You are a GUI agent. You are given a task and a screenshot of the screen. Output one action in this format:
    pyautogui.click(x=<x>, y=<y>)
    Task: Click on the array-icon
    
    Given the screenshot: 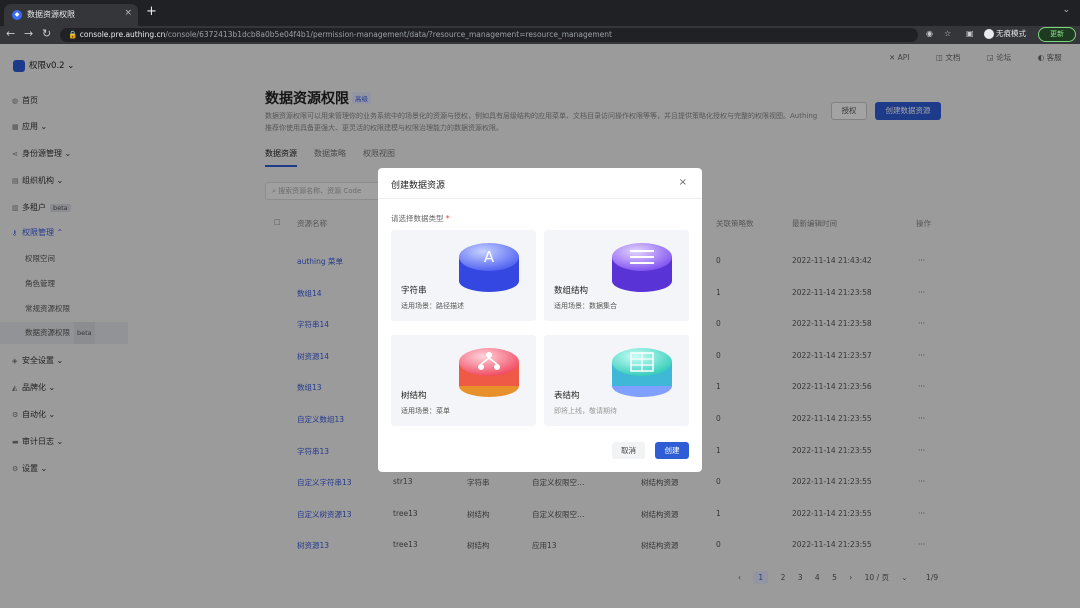 What is the action you would take?
    pyautogui.click(x=642, y=267)
    